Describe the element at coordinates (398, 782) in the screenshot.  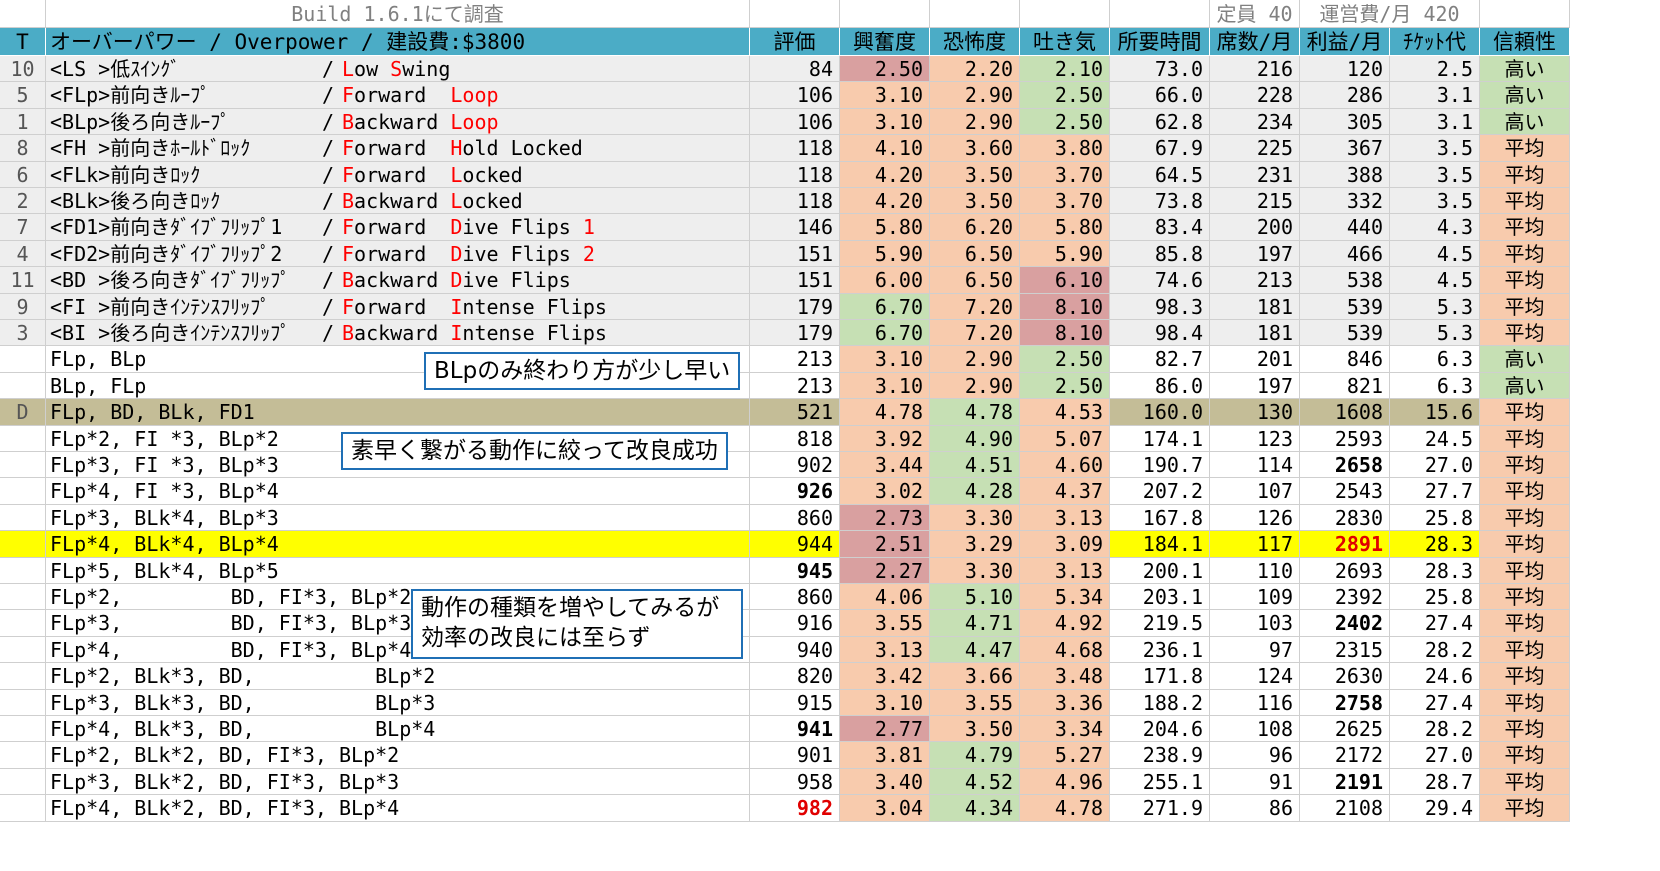
I see `ride-name-cell: FLp*3, BLk*2, BD, FI*3, BLp*3` at that location.